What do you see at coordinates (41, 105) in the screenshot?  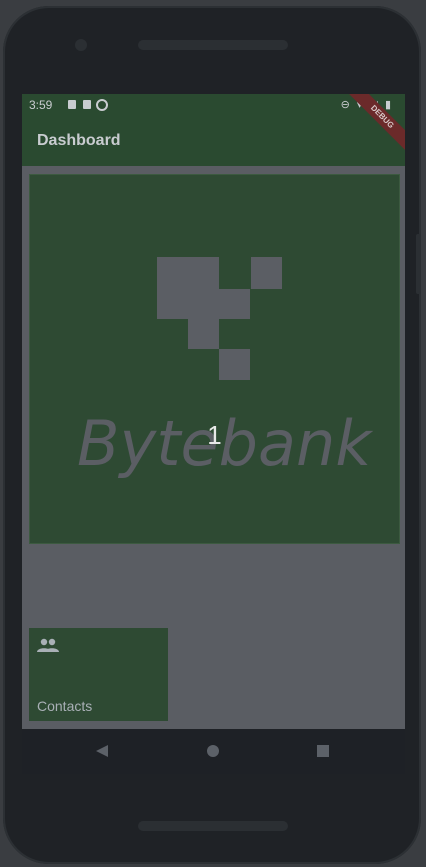 I see `status-time: 3:59` at bounding box center [41, 105].